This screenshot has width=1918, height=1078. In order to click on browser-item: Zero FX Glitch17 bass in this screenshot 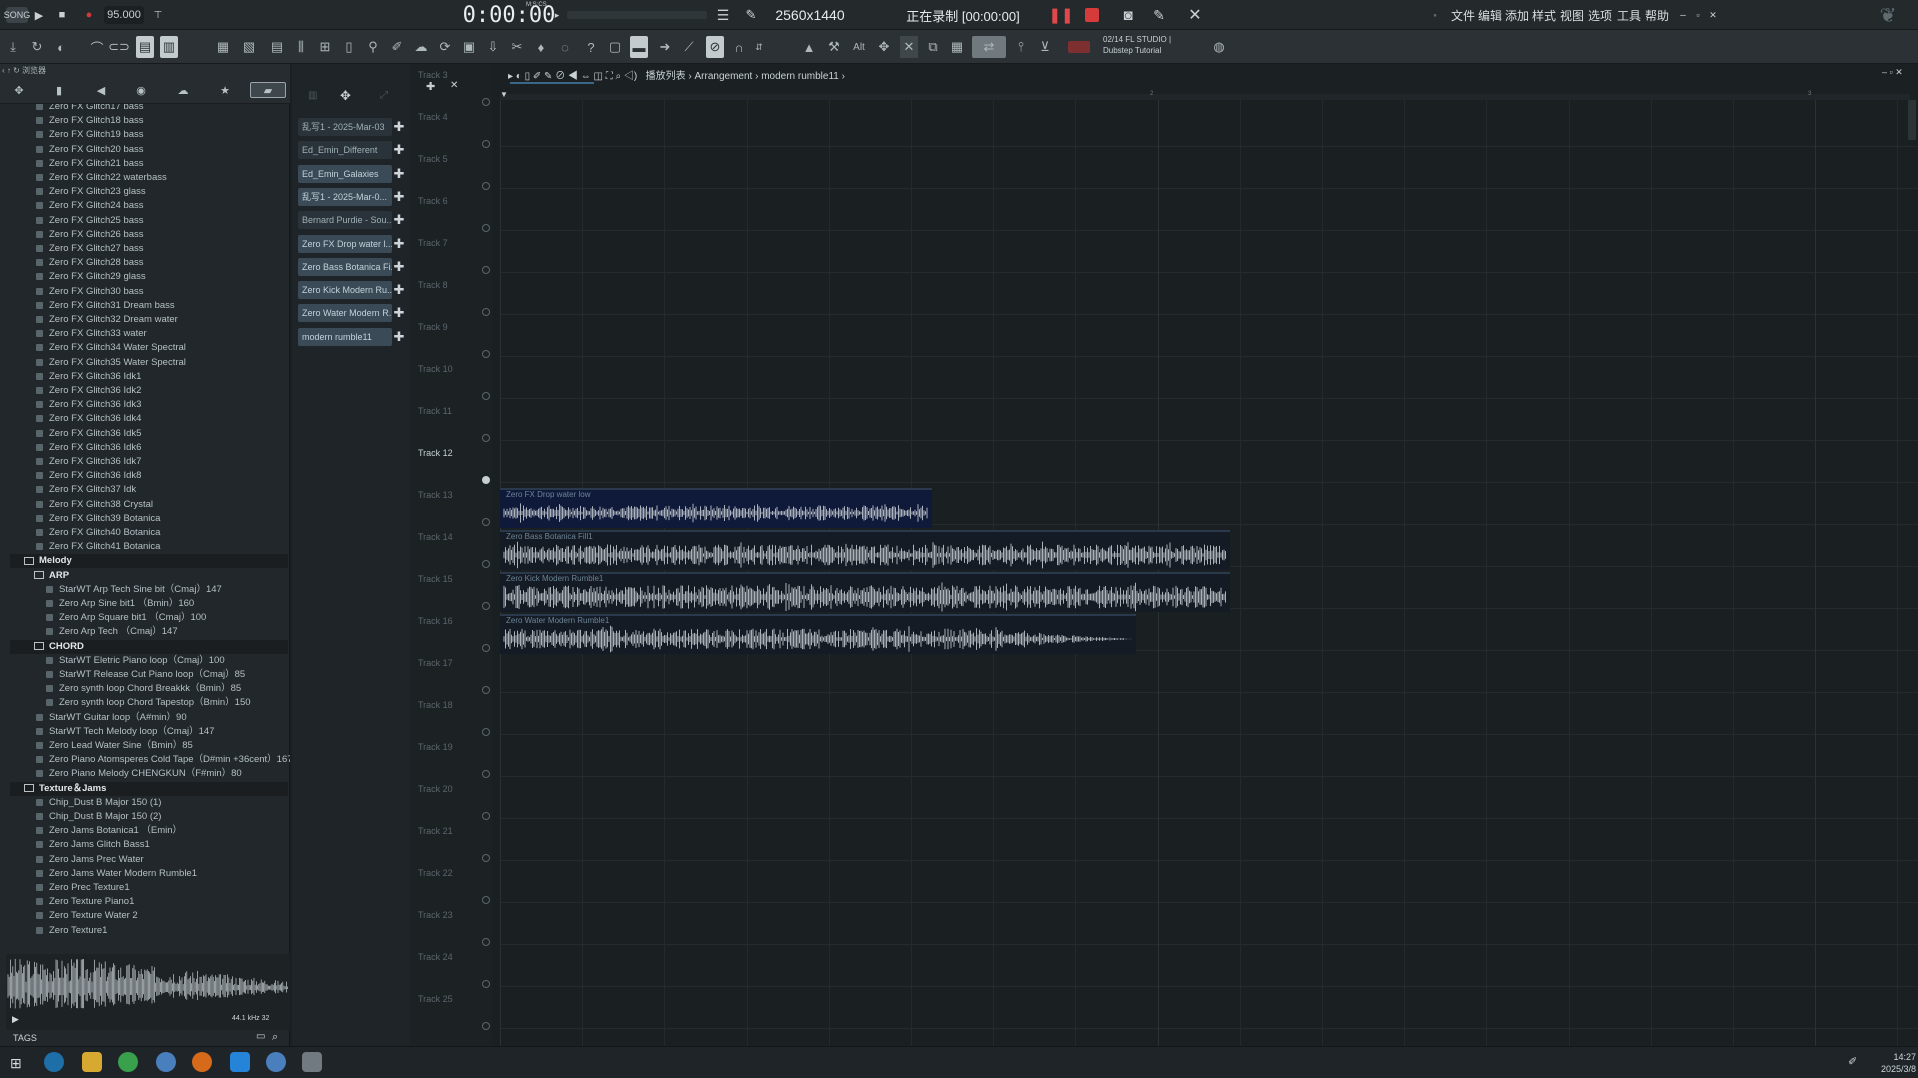, I will do `click(90, 109)`.